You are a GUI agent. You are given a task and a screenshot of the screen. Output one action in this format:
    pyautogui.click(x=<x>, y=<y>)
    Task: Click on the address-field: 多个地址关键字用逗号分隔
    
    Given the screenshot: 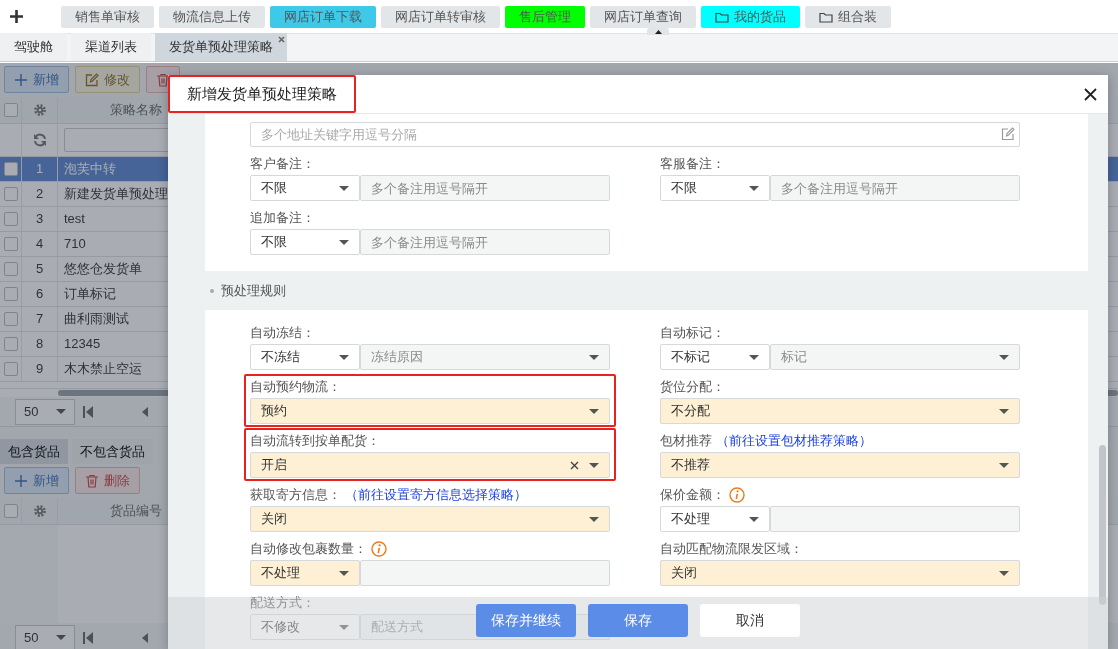 What is the action you would take?
    pyautogui.click(x=635, y=134)
    